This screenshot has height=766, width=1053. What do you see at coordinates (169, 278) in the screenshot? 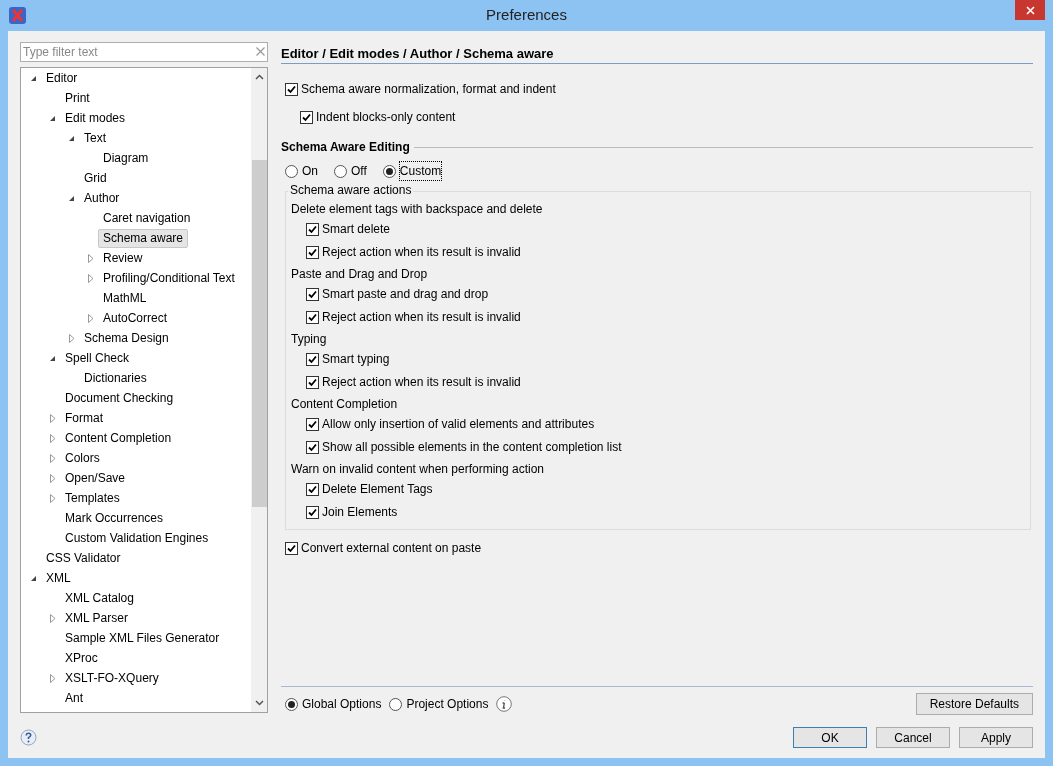
I see `tree-item: Profiling/Conditional Text` at bounding box center [169, 278].